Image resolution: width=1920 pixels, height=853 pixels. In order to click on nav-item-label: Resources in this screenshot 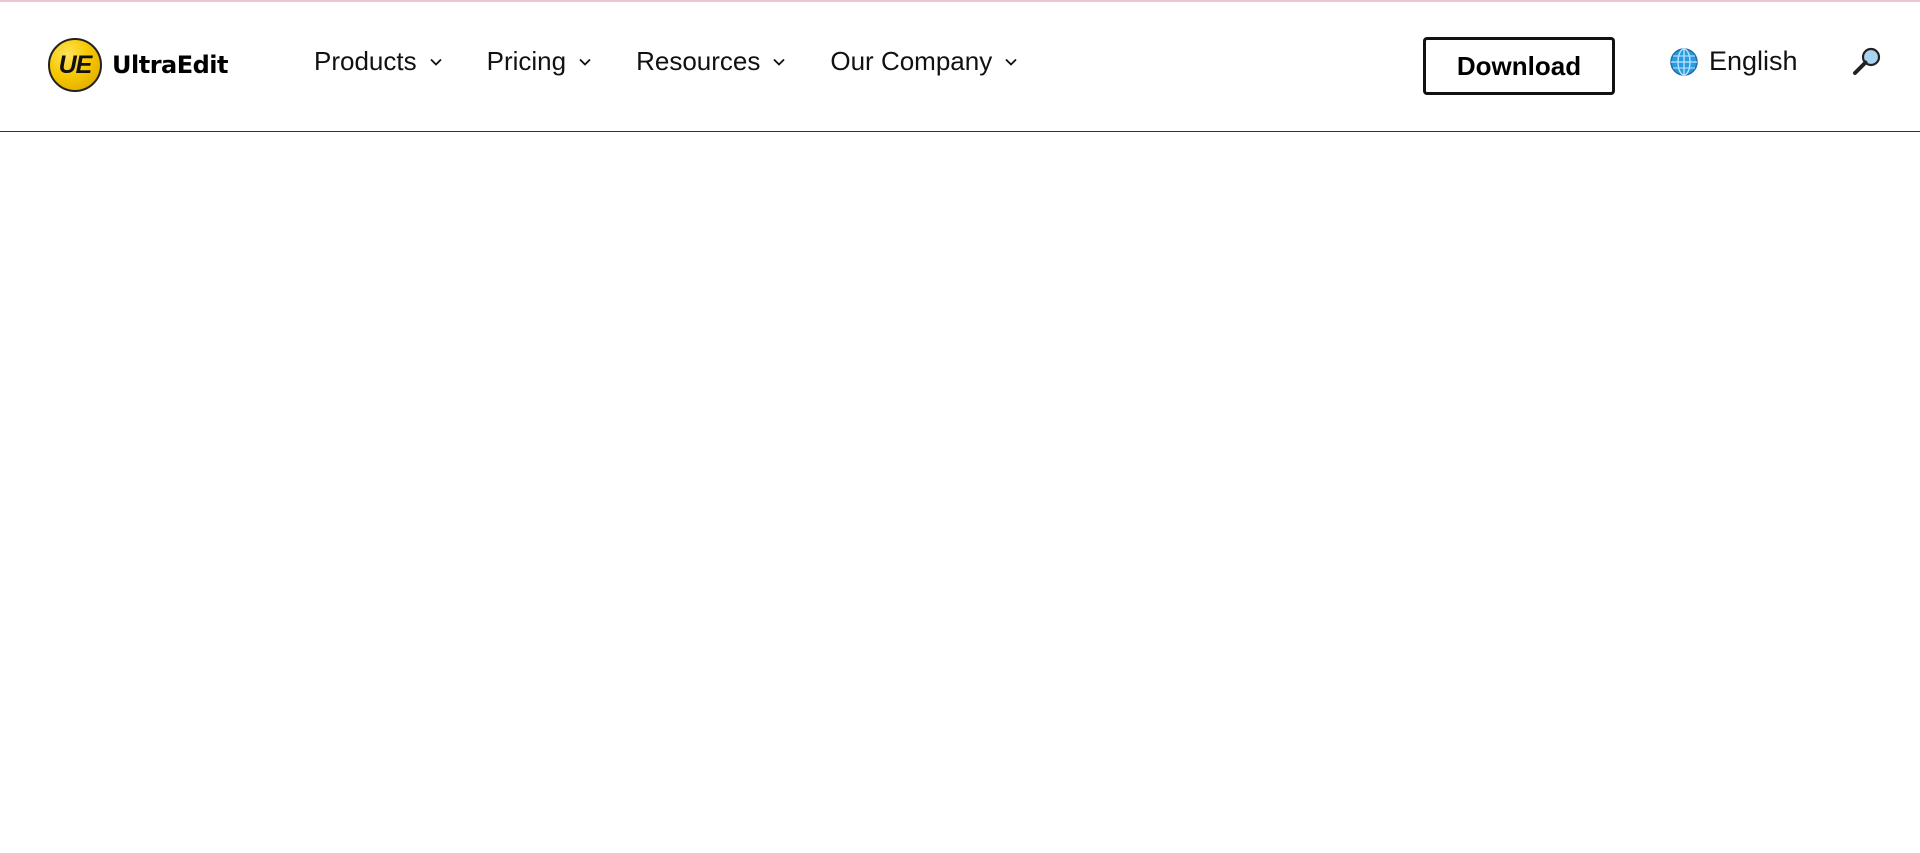, I will do `click(698, 61)`.